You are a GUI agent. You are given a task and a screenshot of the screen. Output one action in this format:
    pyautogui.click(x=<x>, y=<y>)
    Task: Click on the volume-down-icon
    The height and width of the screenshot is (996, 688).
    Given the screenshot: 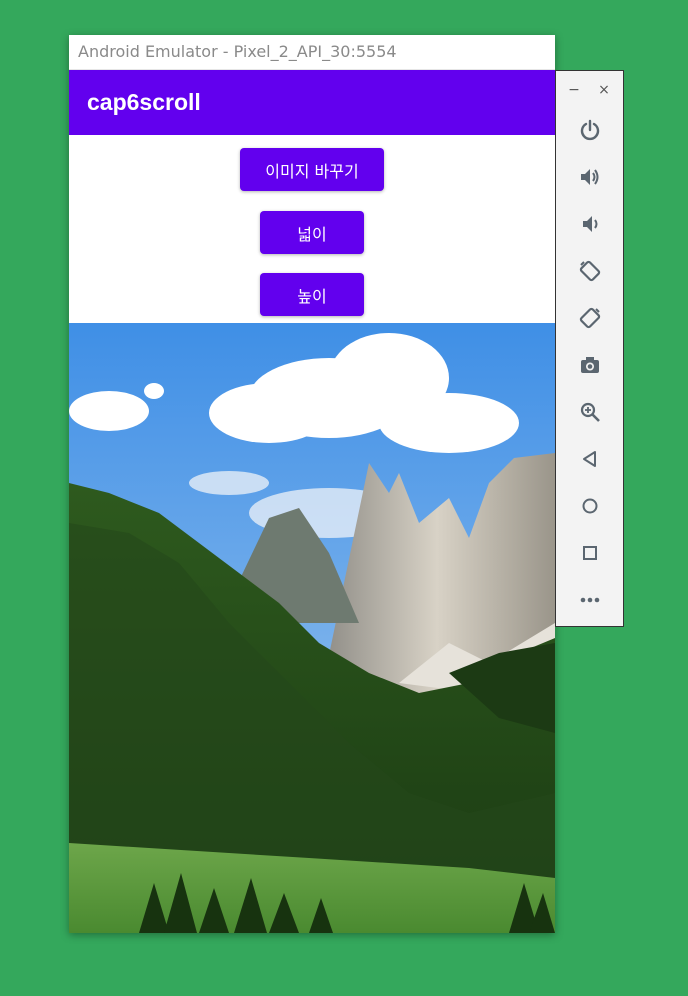 What is the action you would take?
    pyautogui.click(x=590, y=224)
    